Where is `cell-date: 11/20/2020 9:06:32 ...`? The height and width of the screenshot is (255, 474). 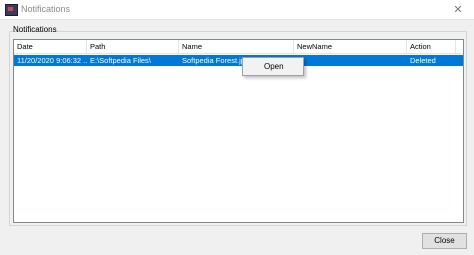
cell-date: 11/20/2020 9:06:32 ... is located at coordinates (52, 60).